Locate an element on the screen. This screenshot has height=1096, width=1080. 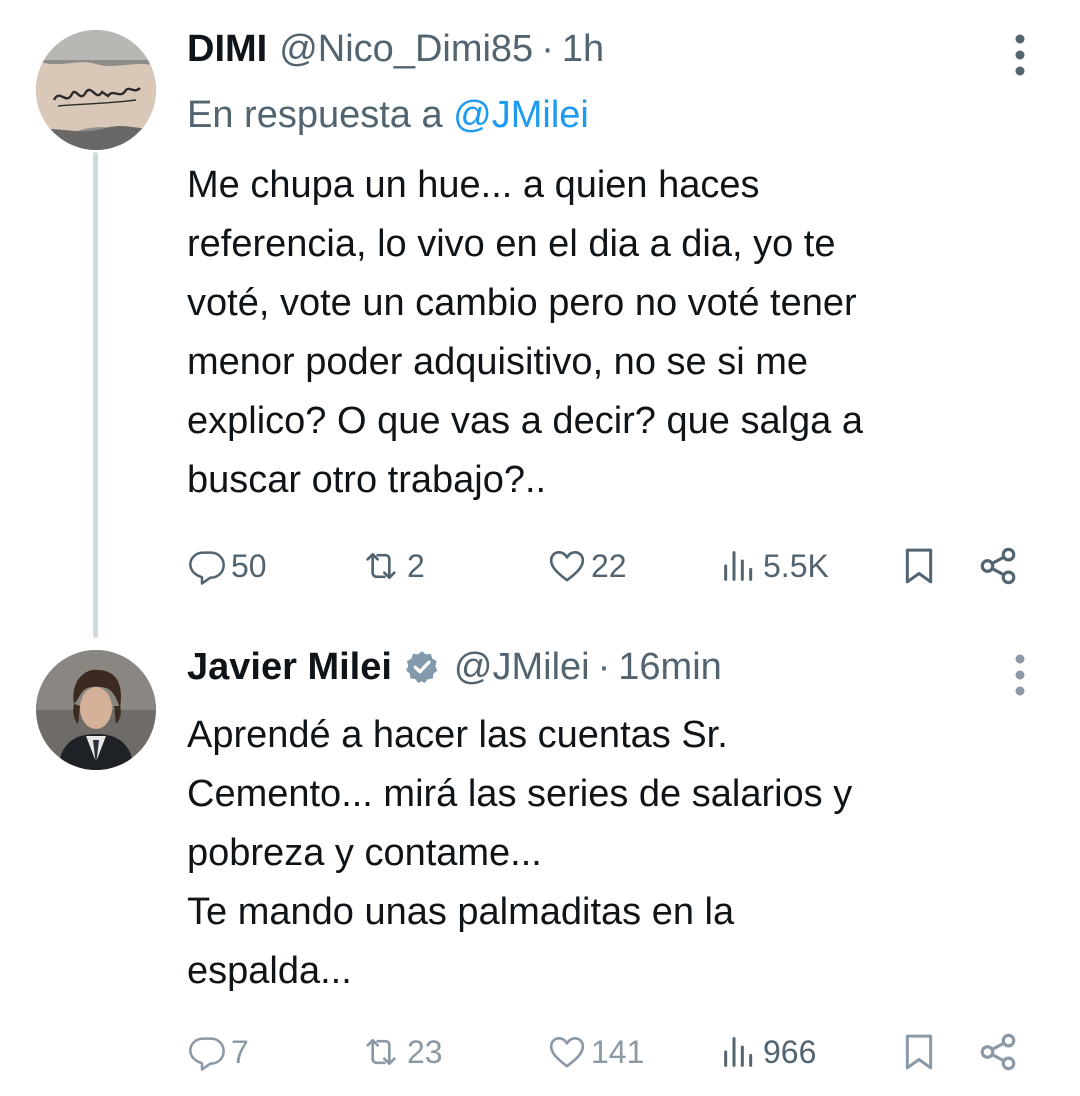
views-button: 5.5K is located at coordinates (774, 566).